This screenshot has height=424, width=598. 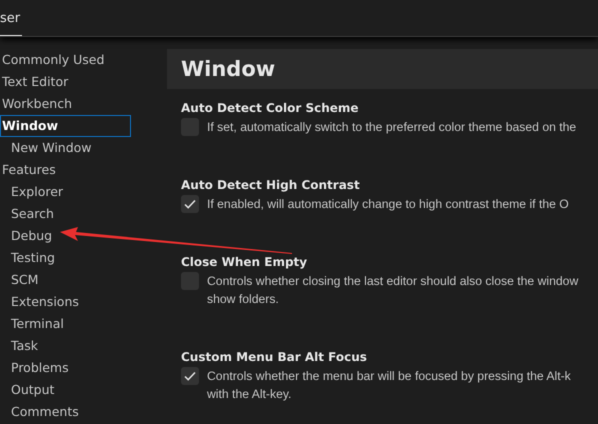 What do you see at coordinates (228, 69) in the screenshot?
I see `section-title: Window` at bounding box center [228, 69].